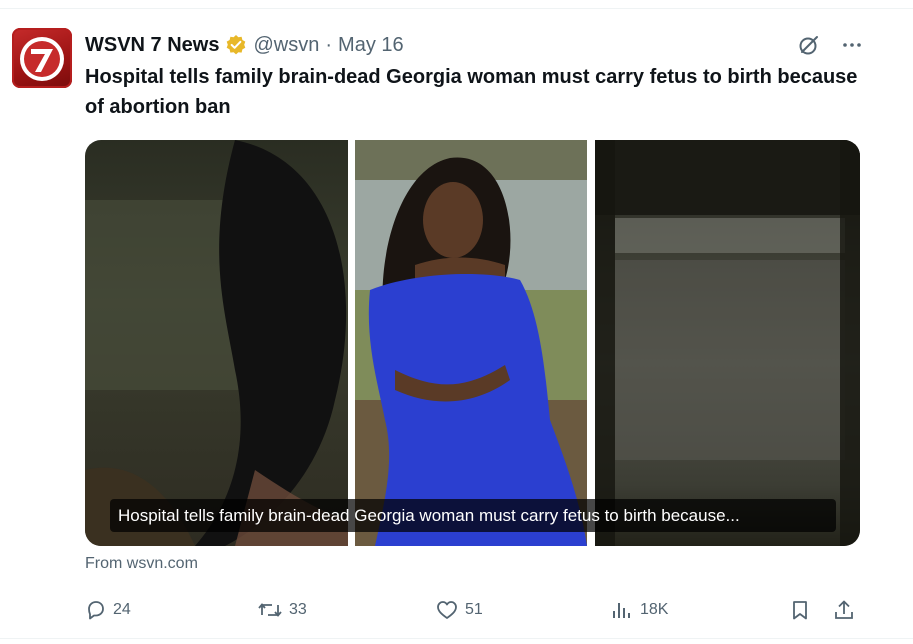 The width and height of the screenshot is (913, 644). I want to click on views-icon, so click(621, 610).